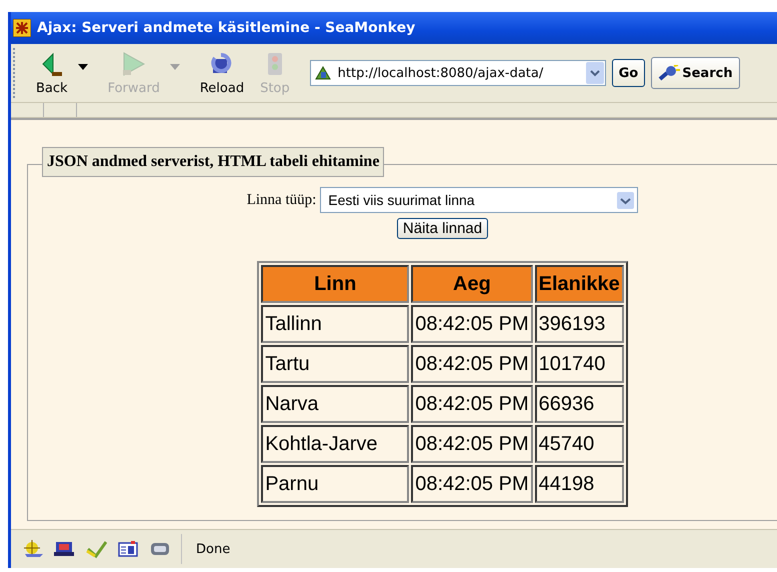  What do you see at coordinates (335, 484) in the screenshot?
I see `table-cell: Parnu` at bounding box center [335, 484].